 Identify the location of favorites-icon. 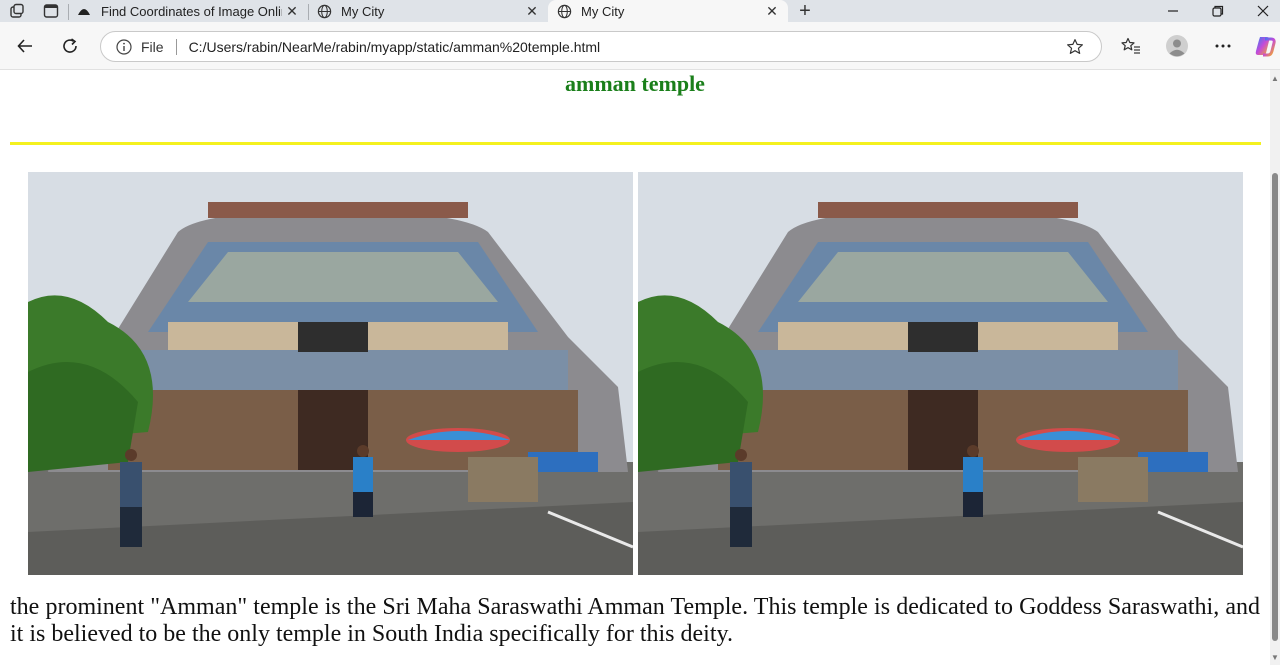
(1131, 46).